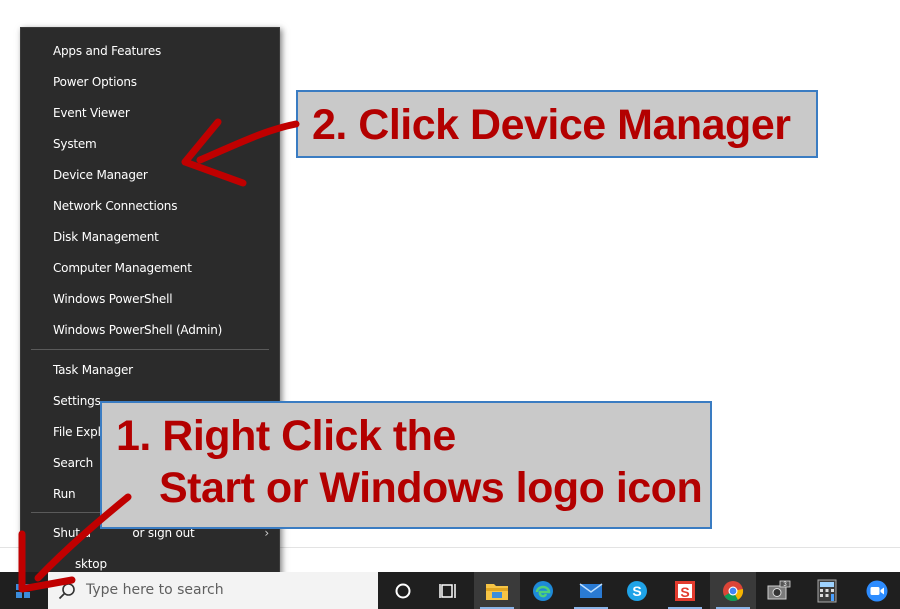 The height and width of the screenshot is (609, 900). Describe the element at coordinates (150, 51) in the screenshot. I see `menu-item-apps-and-features: Apps and Features` at that location.